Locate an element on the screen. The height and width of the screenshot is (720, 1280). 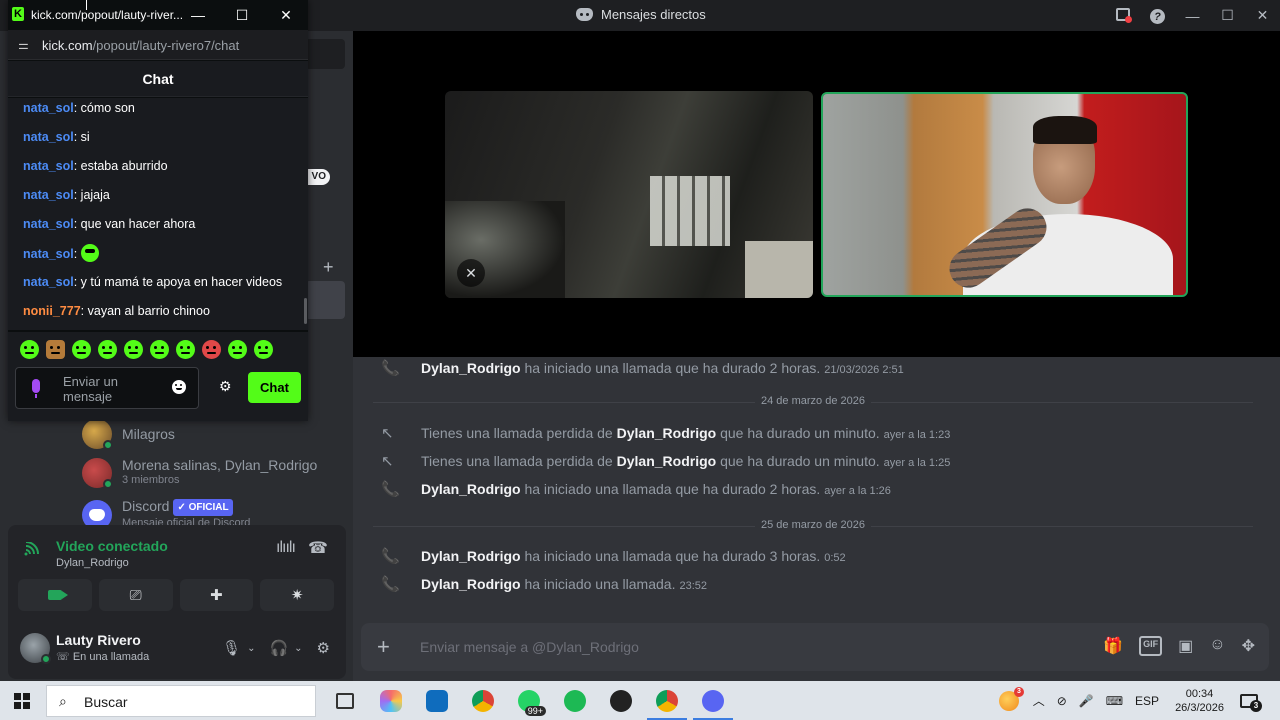
url-text: kick.com/popout/lauty-rivero7/chat is located at coordinates (140, 45).